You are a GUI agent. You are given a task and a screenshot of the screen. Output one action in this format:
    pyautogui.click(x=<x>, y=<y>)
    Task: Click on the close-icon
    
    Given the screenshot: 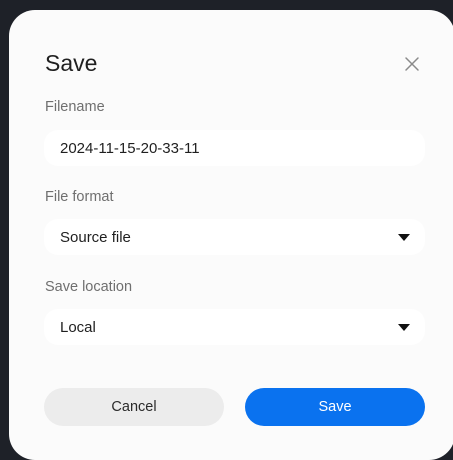 What is the action you would take?
    pyautogui.click(x=412, y=64)
    